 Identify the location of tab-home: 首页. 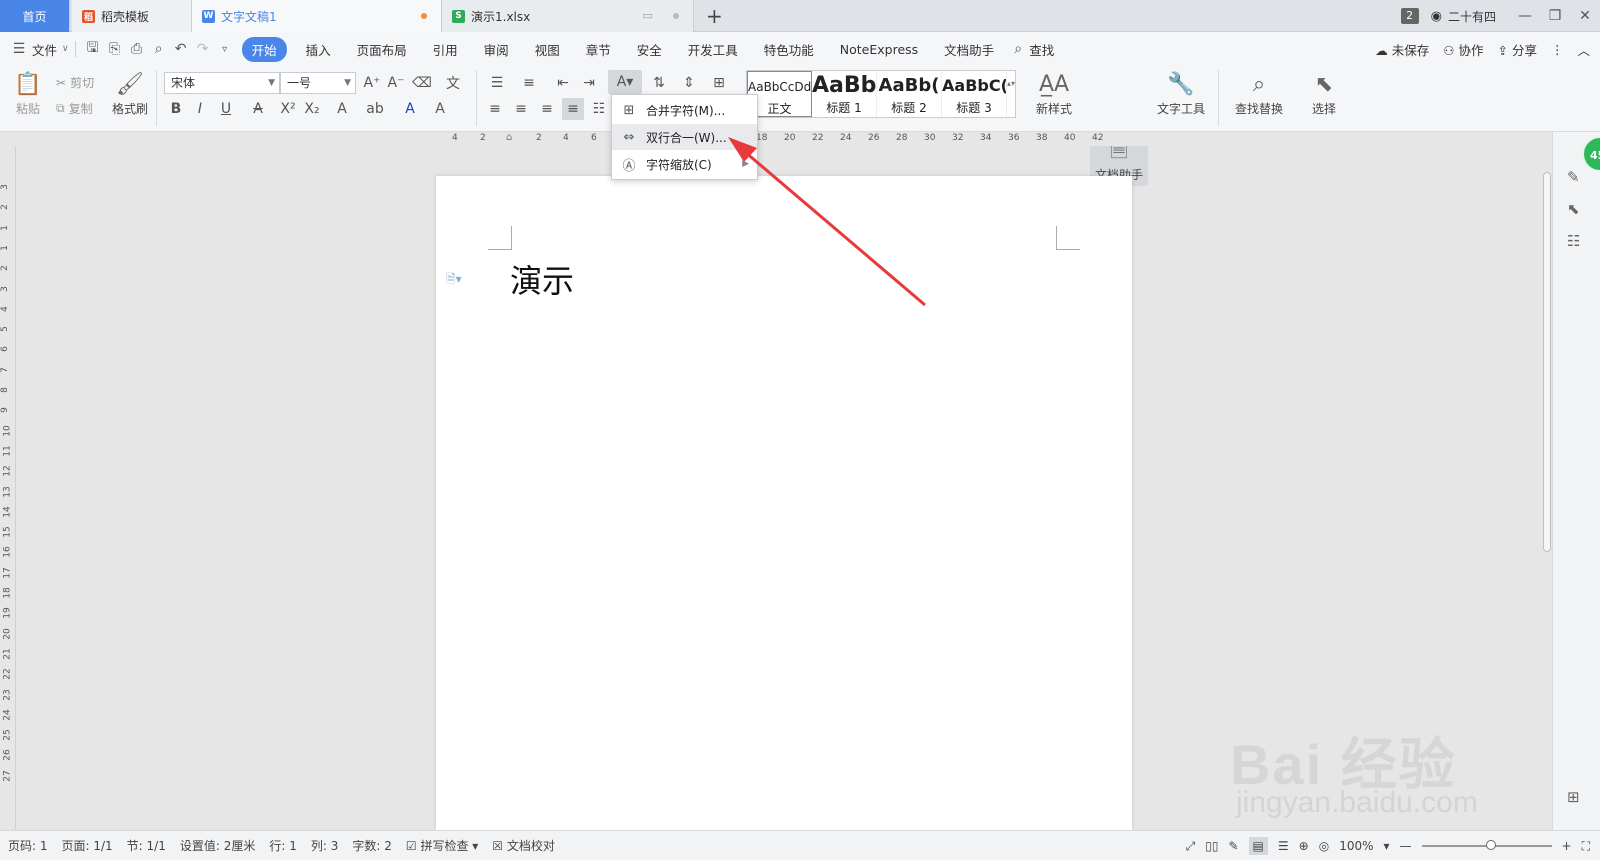
(35, 16).